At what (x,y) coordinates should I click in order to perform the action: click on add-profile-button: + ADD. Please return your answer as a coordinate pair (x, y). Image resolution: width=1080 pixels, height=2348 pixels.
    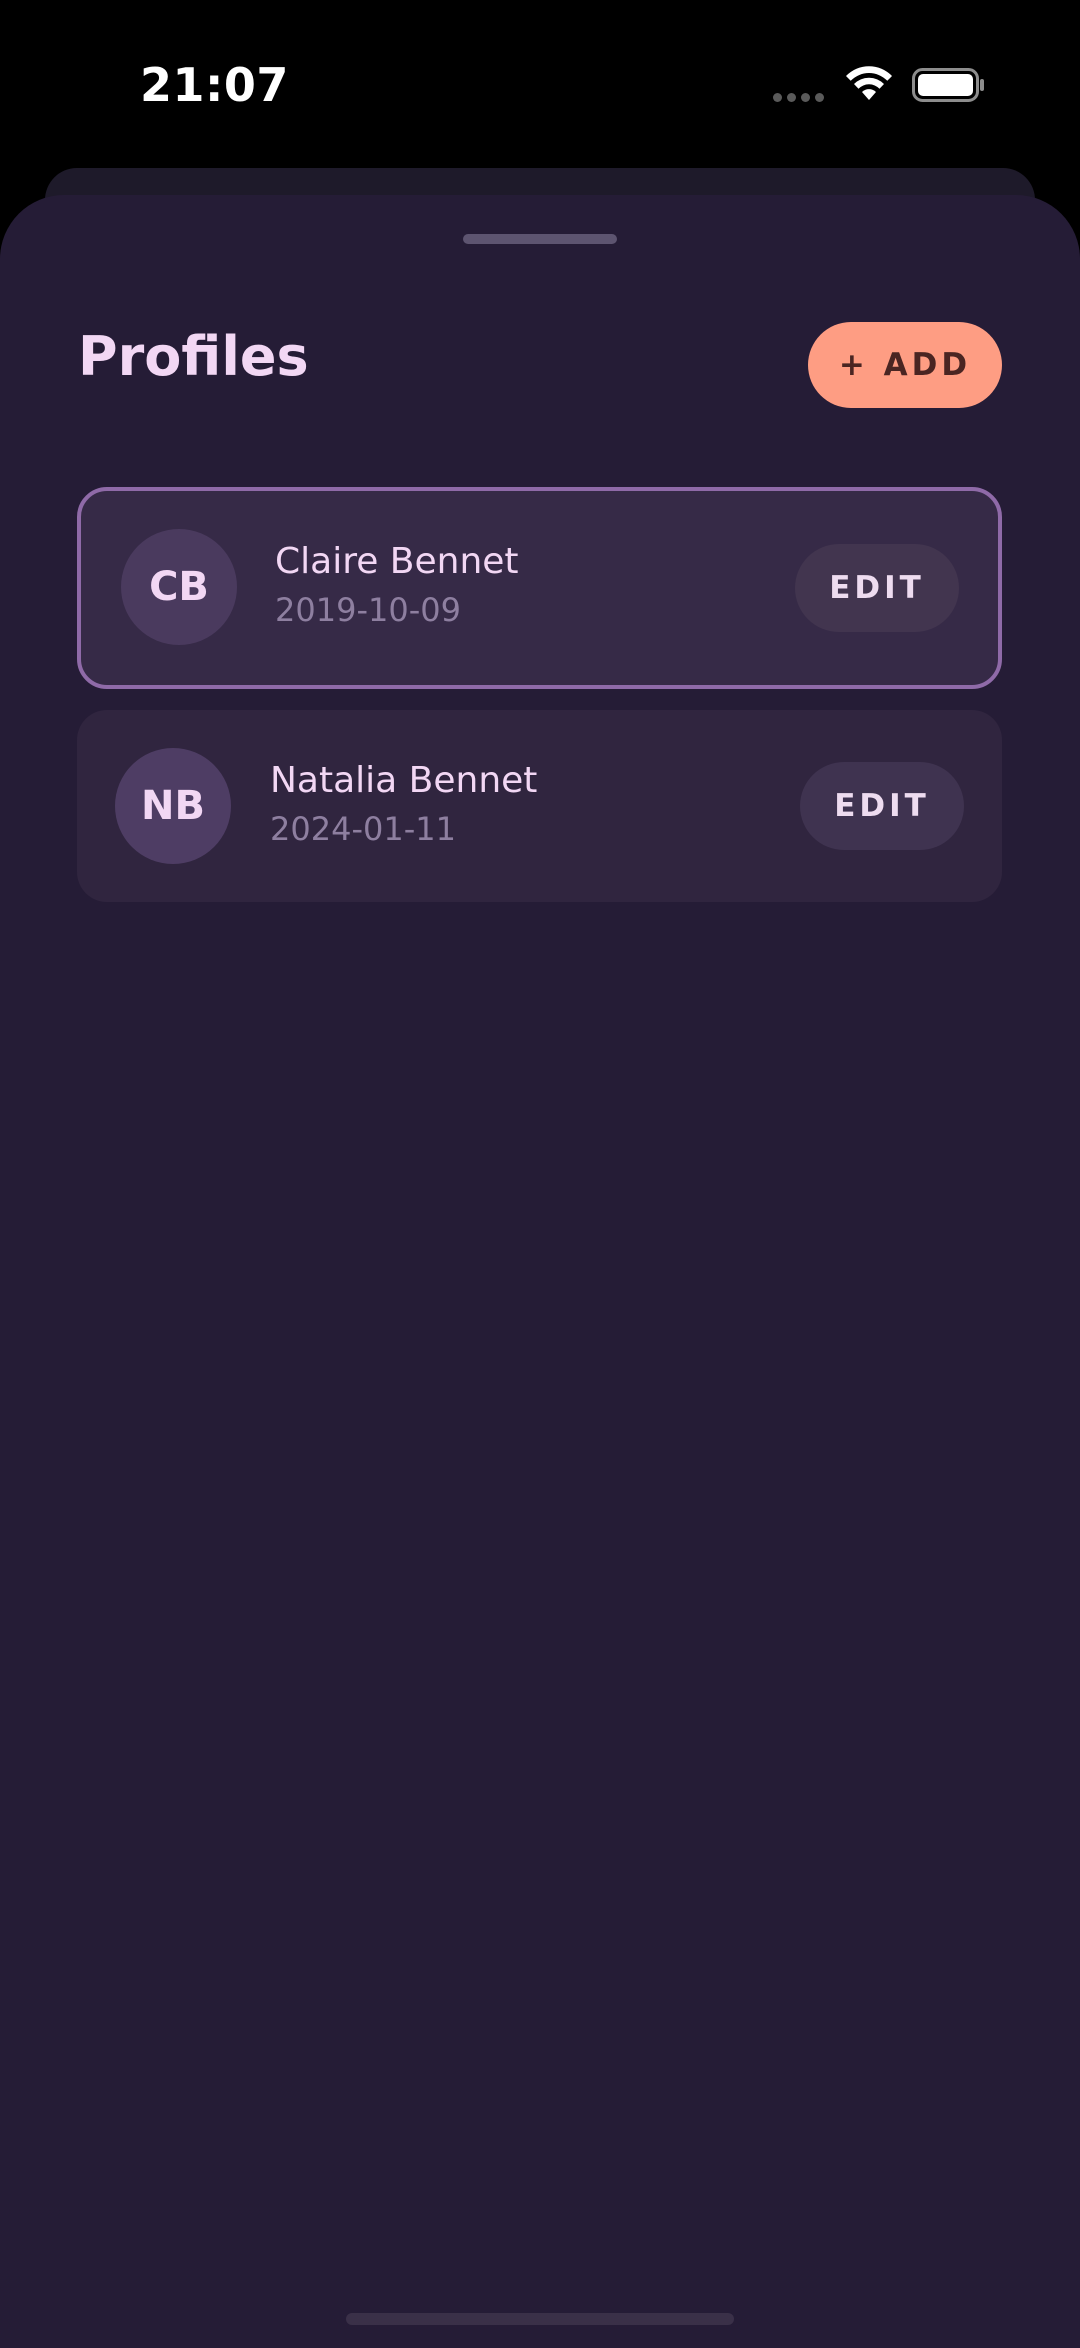
    Looking at the image, I should click on (905, 365).